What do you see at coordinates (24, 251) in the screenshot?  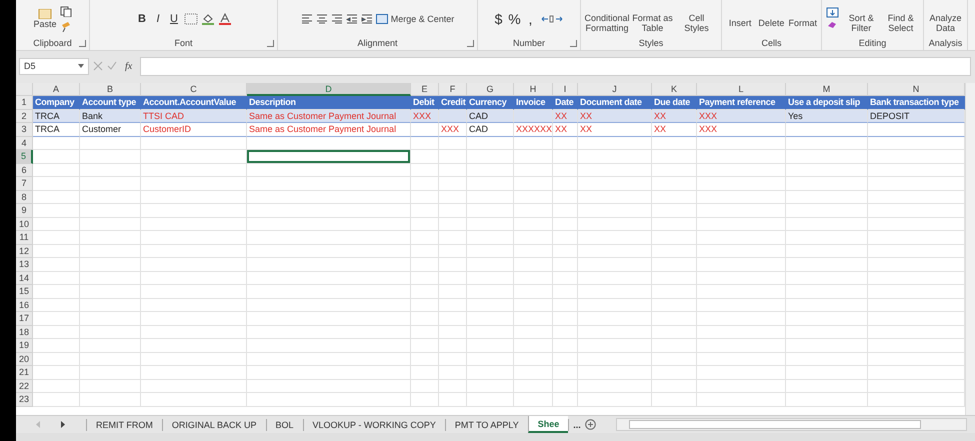 I see `row-heading: 12` at bounding box center [24, 251].